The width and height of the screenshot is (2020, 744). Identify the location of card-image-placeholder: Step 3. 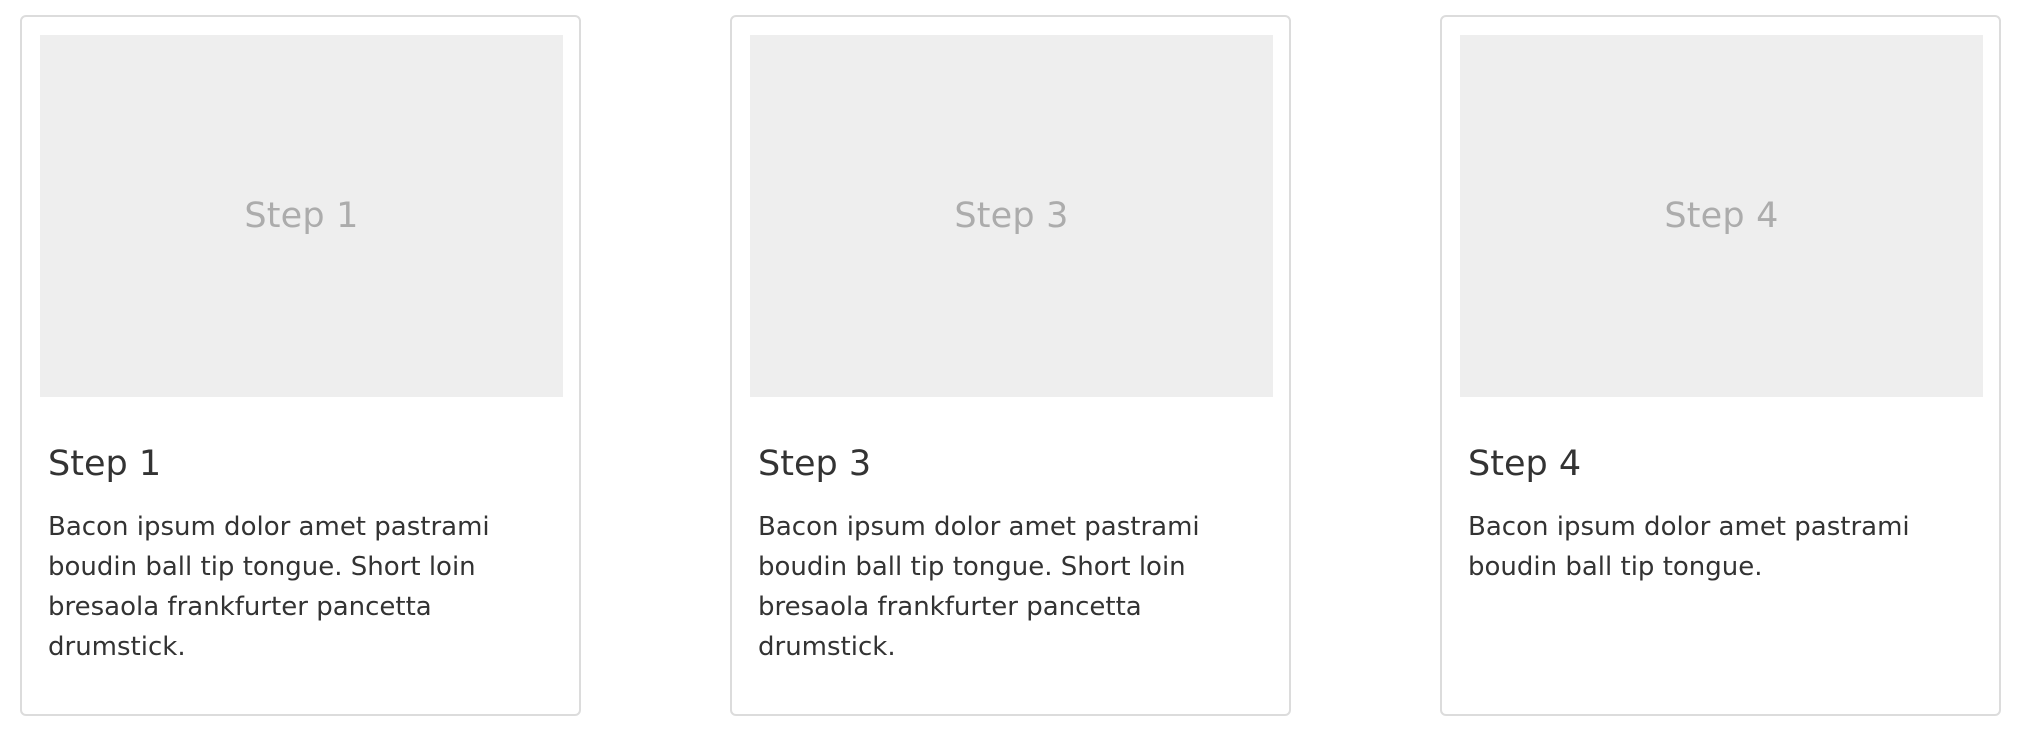
(1011, 216).